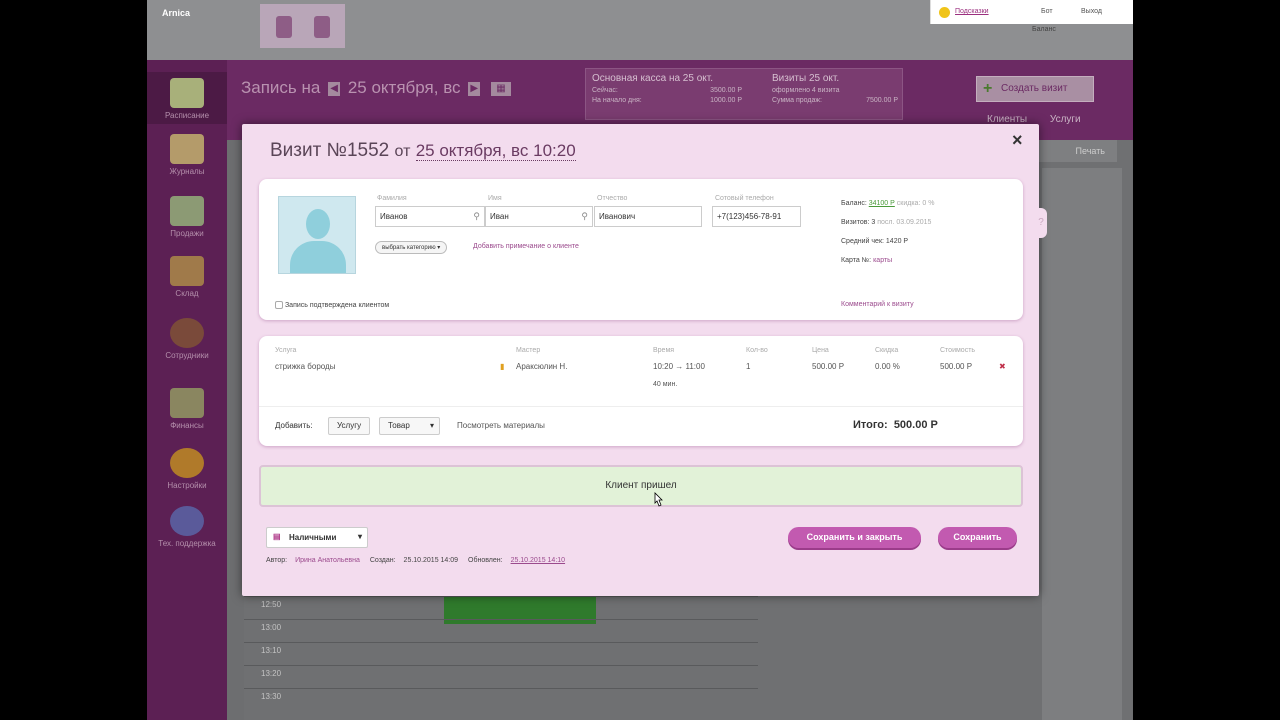  Describe the element at coordinates (187, 155) in the screenshot. I see `sidebar-item-journals: Журналы` at that location.